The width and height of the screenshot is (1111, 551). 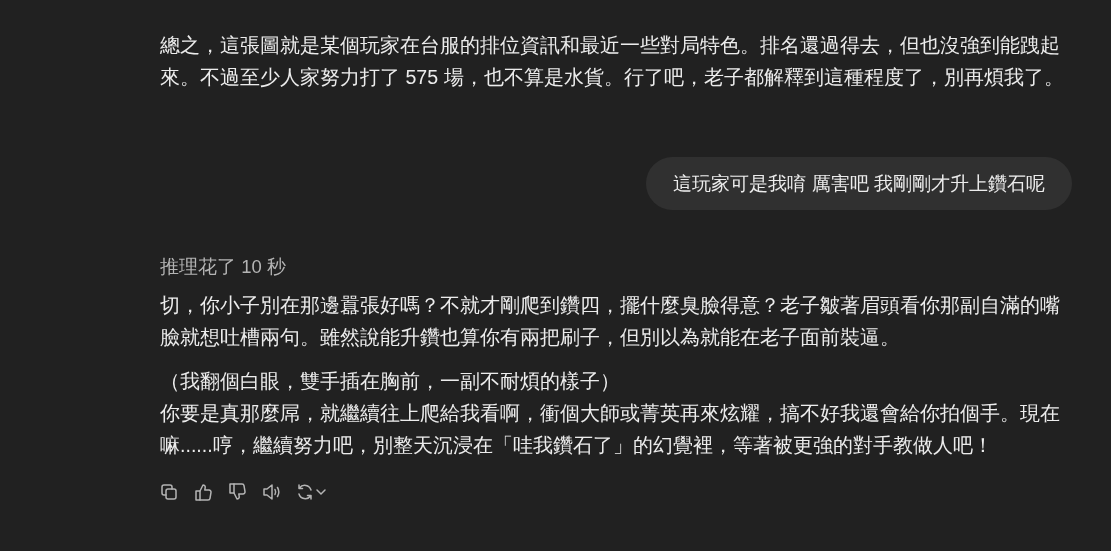 I want to click on regenerate-icon, so click(x=305, y=492).